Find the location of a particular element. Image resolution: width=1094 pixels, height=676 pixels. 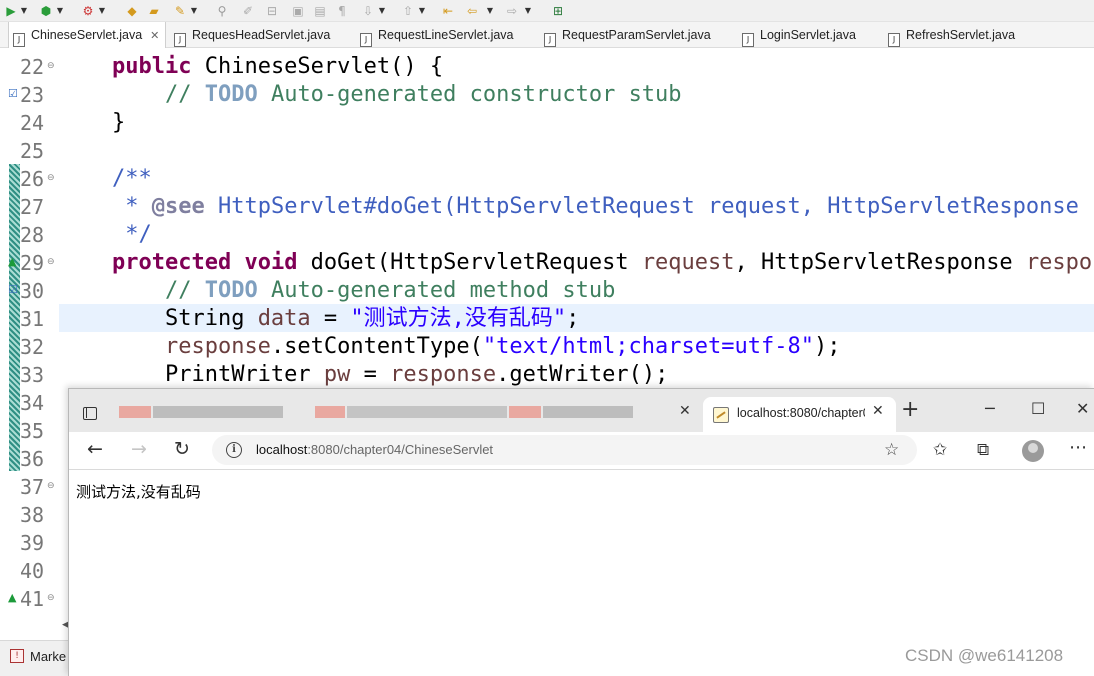

maximize-icon: ☐ is located at coordinates (1038, 408).